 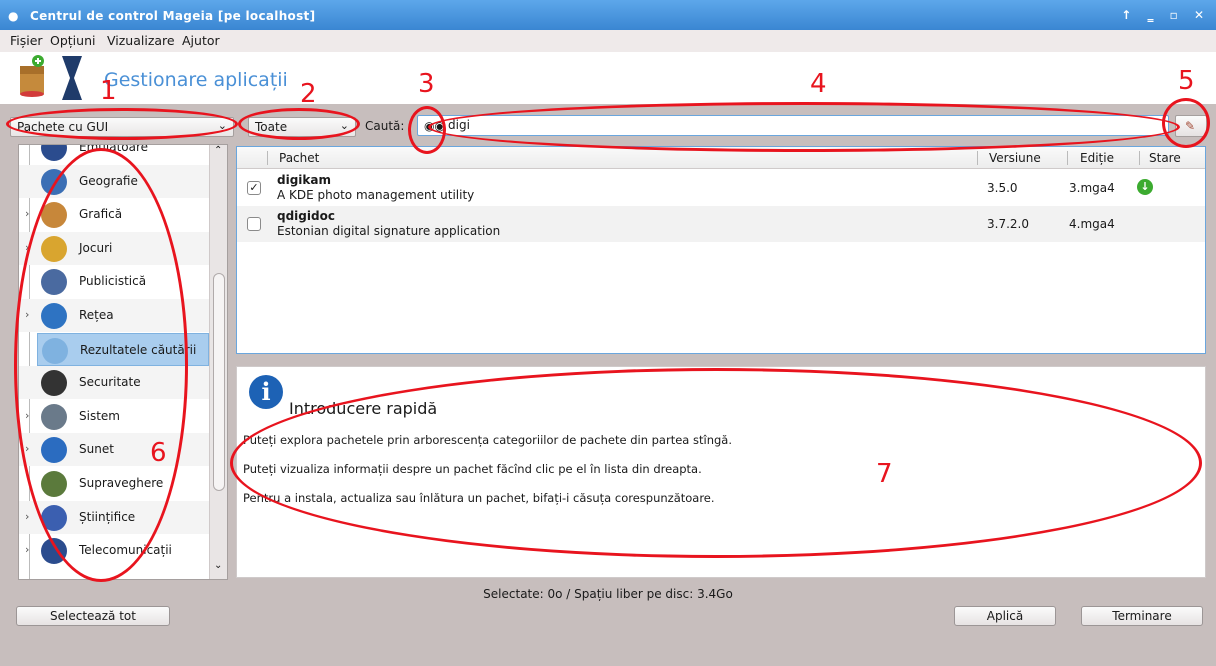 I want to click on category-item: › Științifice, so click(x=114, y=517).